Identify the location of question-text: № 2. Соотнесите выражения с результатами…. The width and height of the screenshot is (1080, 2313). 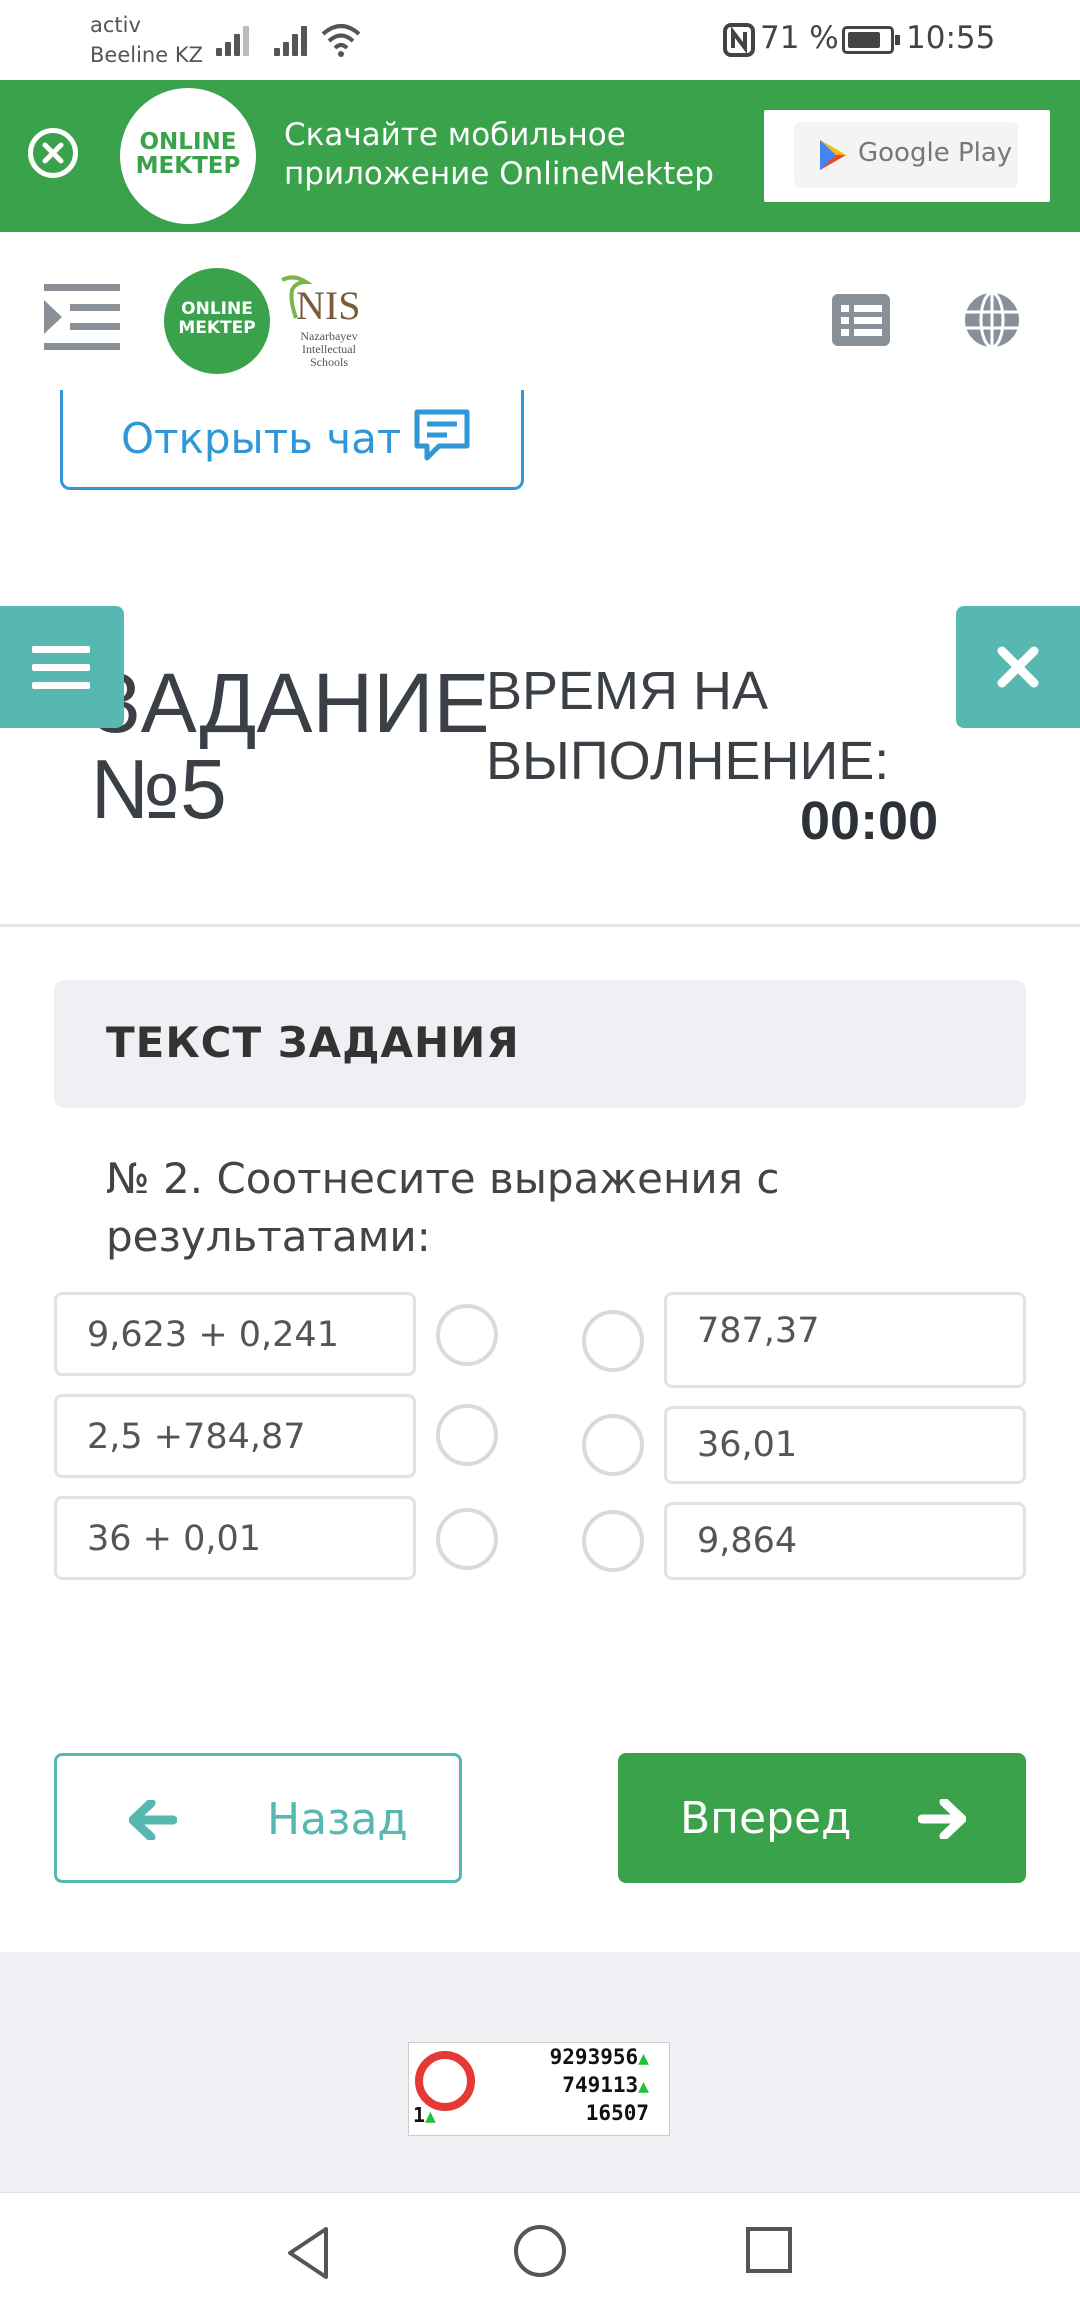
(443, 1207).